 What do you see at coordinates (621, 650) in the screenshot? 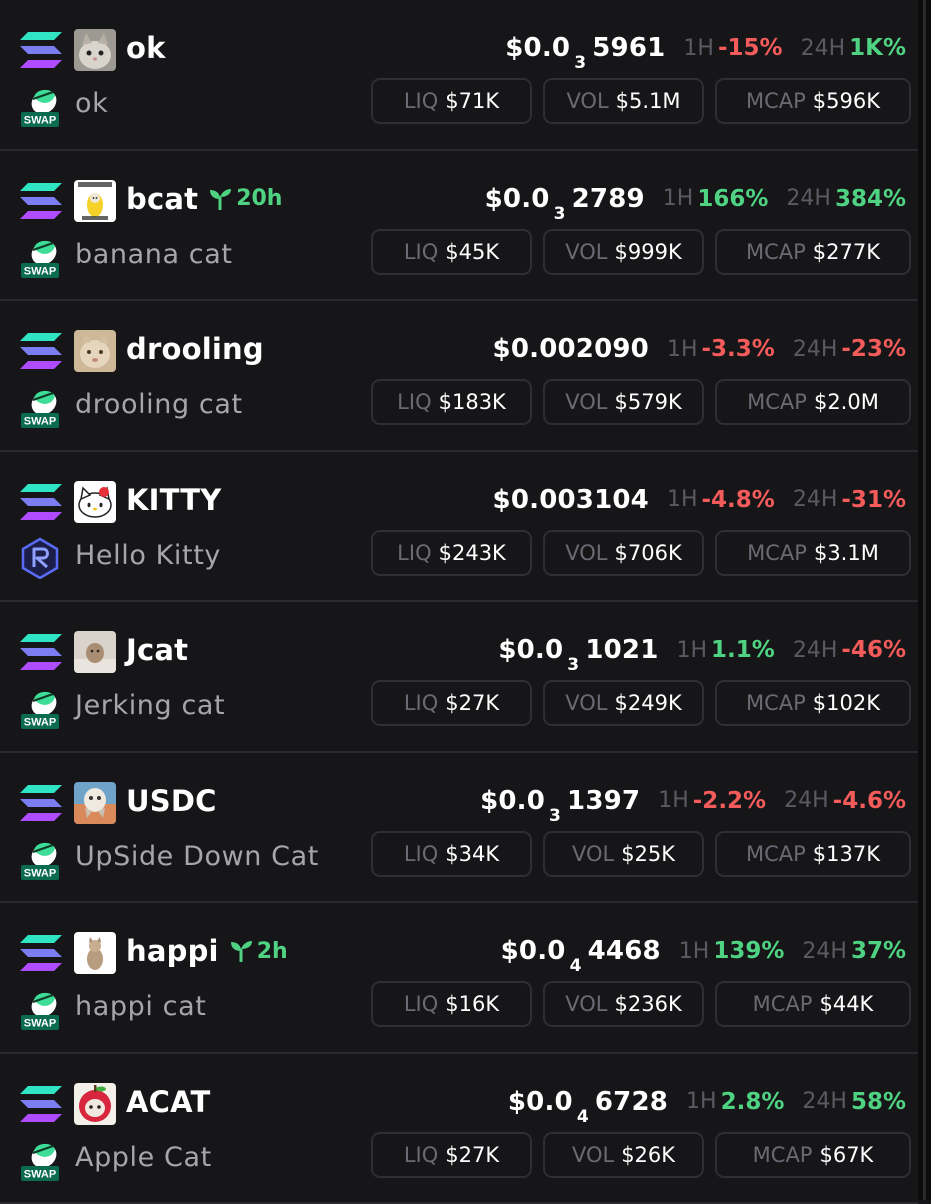
I see `price-digits: 1021` at bounding box center [621, 650].